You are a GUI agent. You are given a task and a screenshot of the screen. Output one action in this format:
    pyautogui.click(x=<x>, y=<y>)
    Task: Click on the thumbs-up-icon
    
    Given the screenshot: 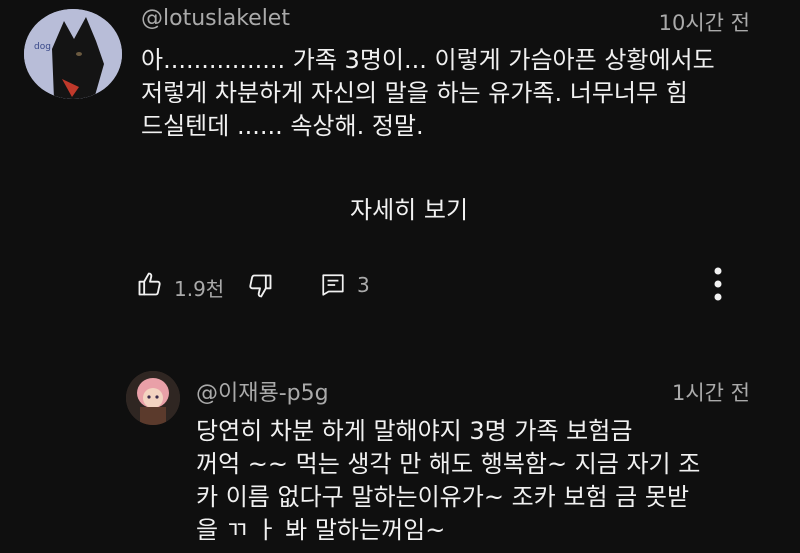 What is the action you would take?
    pyautogui.click(x=150, y=284)
    